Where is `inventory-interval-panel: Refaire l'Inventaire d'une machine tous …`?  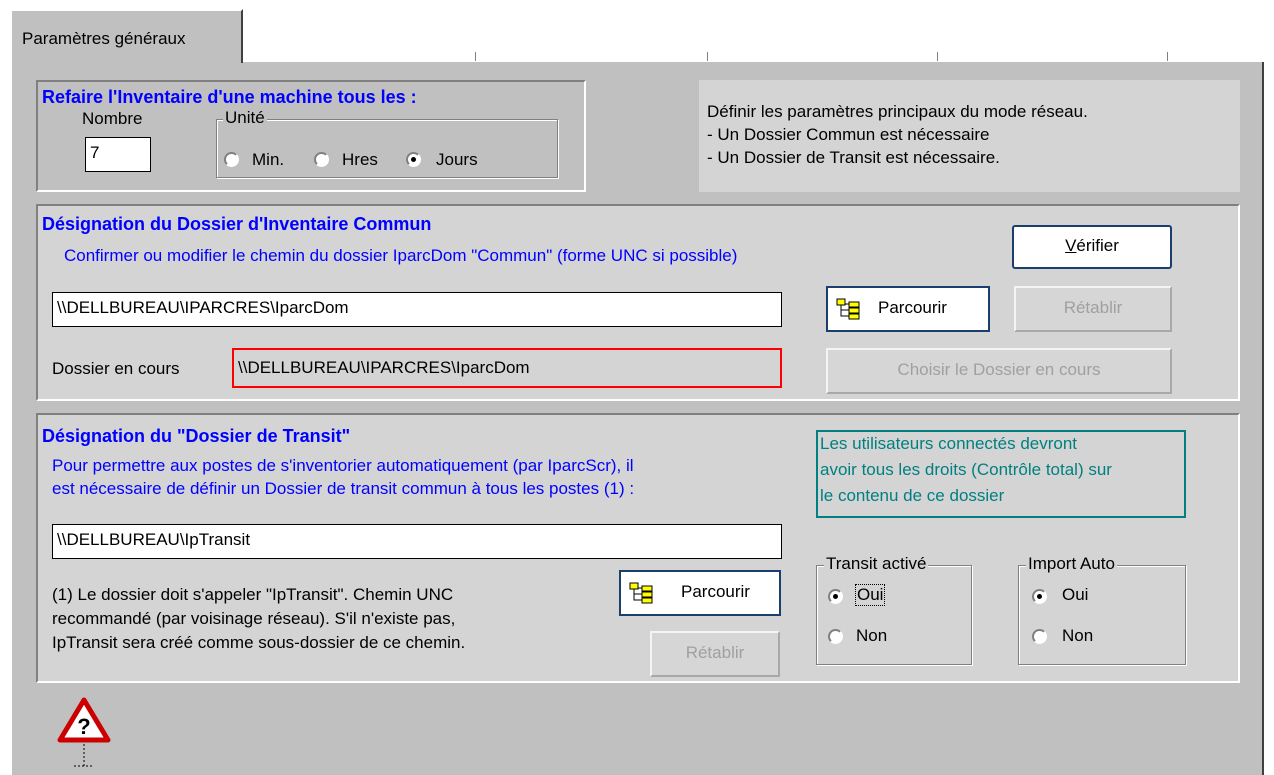 inventory-interval-panel: Refaire l'Inventaire d'une machine tous … is located at coordinates (311, 136).